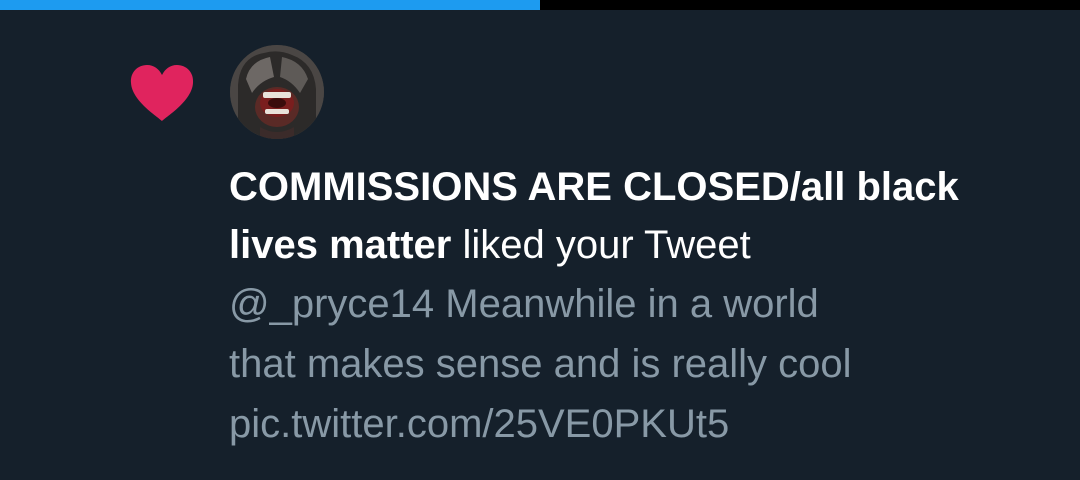 This screenshot has height=480, width=1080. I want to click on avatar-icon, so click(277, 92).